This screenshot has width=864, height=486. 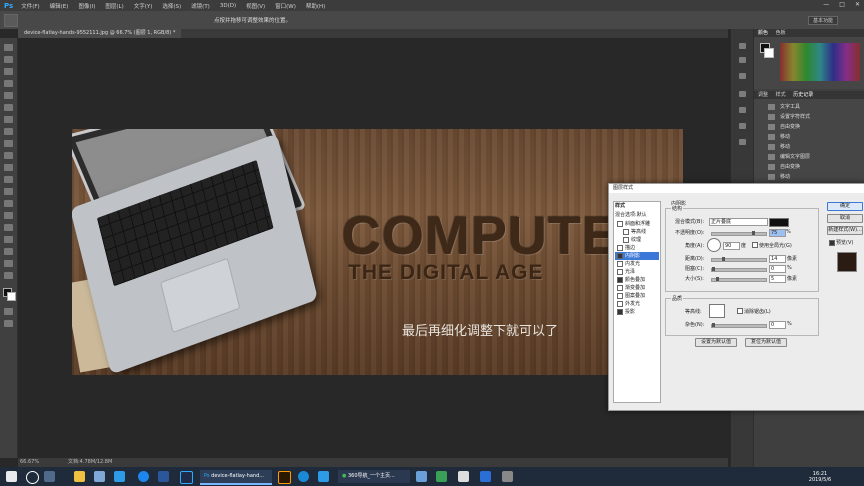 I want to click on edge-icon, so click(x=303, y=476).